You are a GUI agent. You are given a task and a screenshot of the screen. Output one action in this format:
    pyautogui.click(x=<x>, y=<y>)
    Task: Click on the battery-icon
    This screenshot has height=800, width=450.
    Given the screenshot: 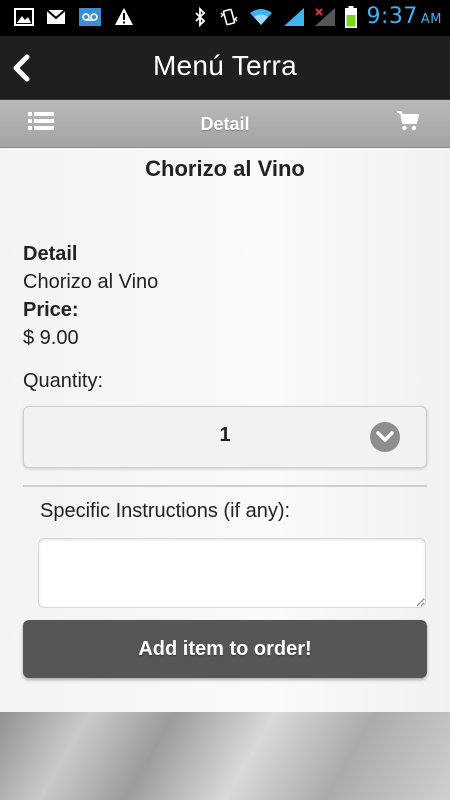 What is the action you would take?
    pyautogui.click(x=351, y=16)
    